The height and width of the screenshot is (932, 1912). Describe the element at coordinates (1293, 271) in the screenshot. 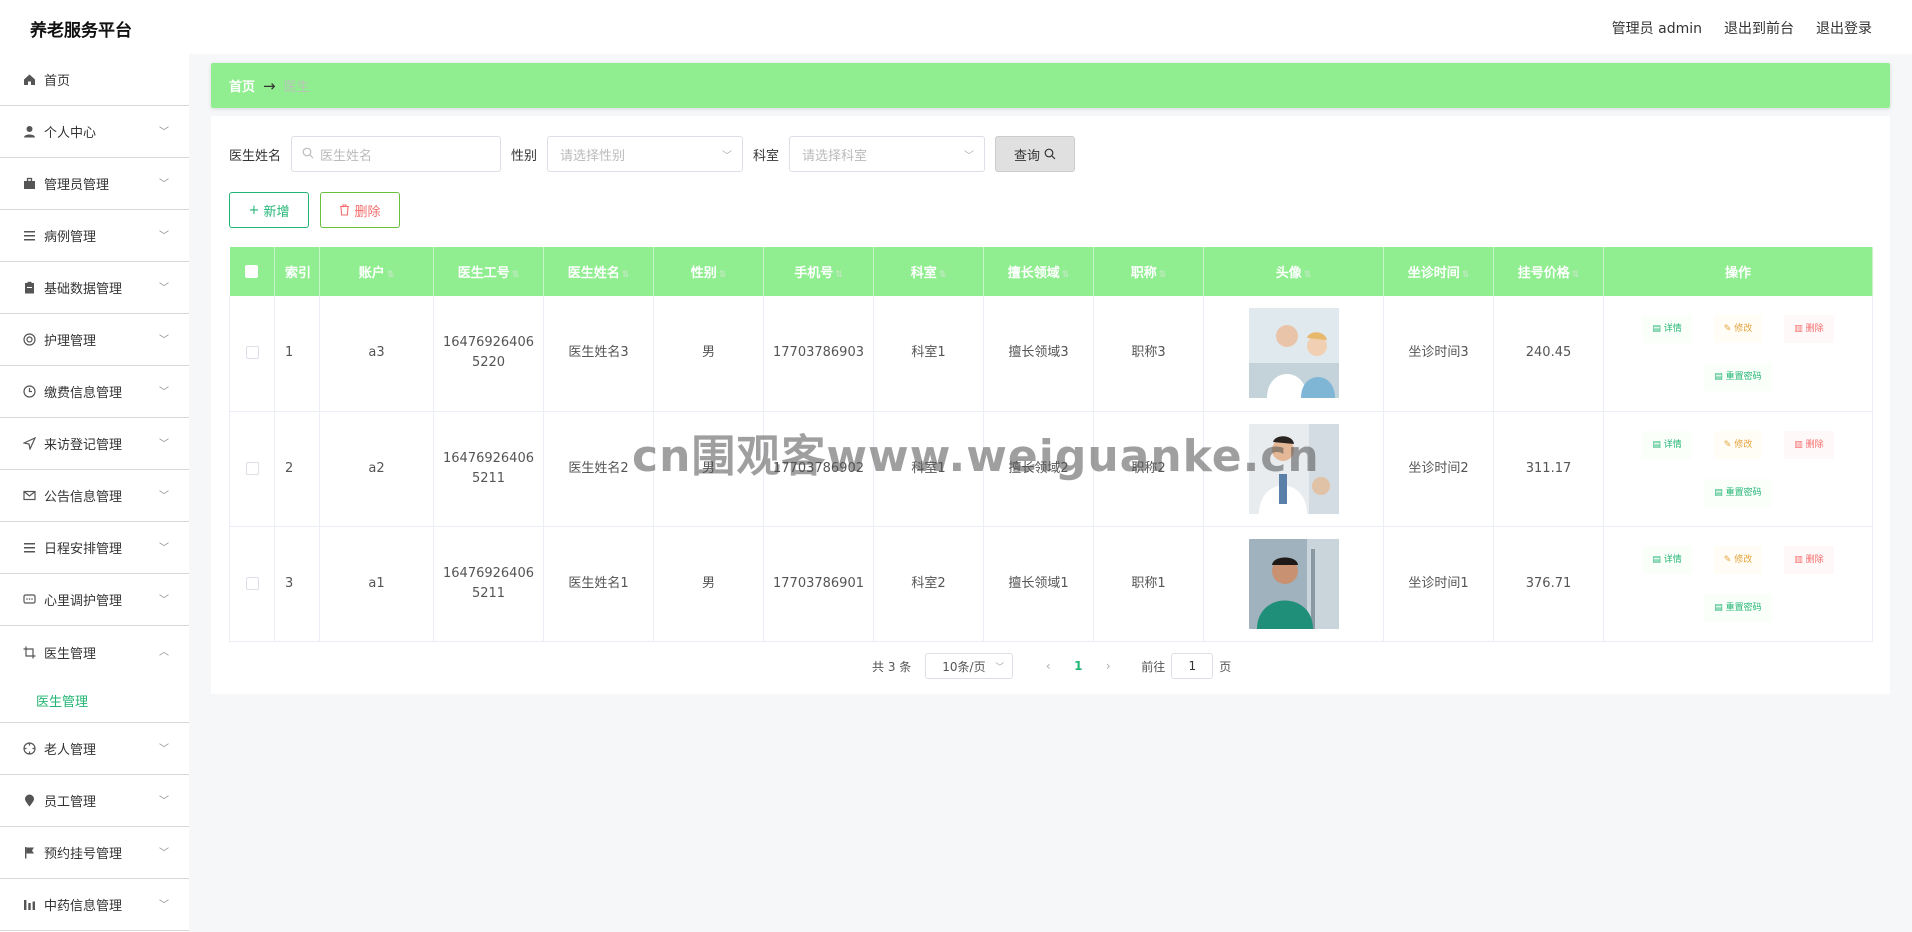

I see `column-header-avatar: 头像 ⇅` at that location.